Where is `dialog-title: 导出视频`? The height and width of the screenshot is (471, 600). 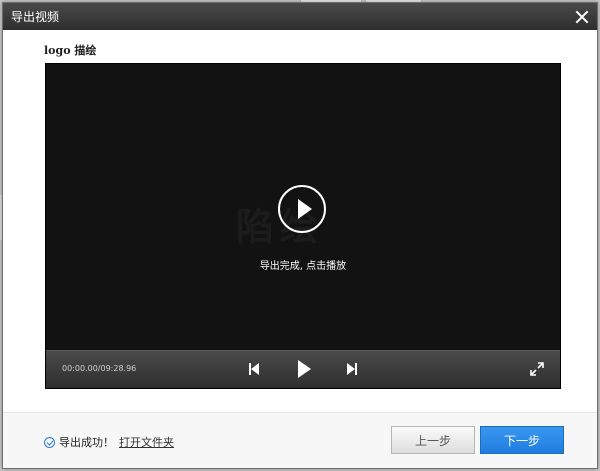 dialog-title: 导出视频 is located at coordinates (35, 17).